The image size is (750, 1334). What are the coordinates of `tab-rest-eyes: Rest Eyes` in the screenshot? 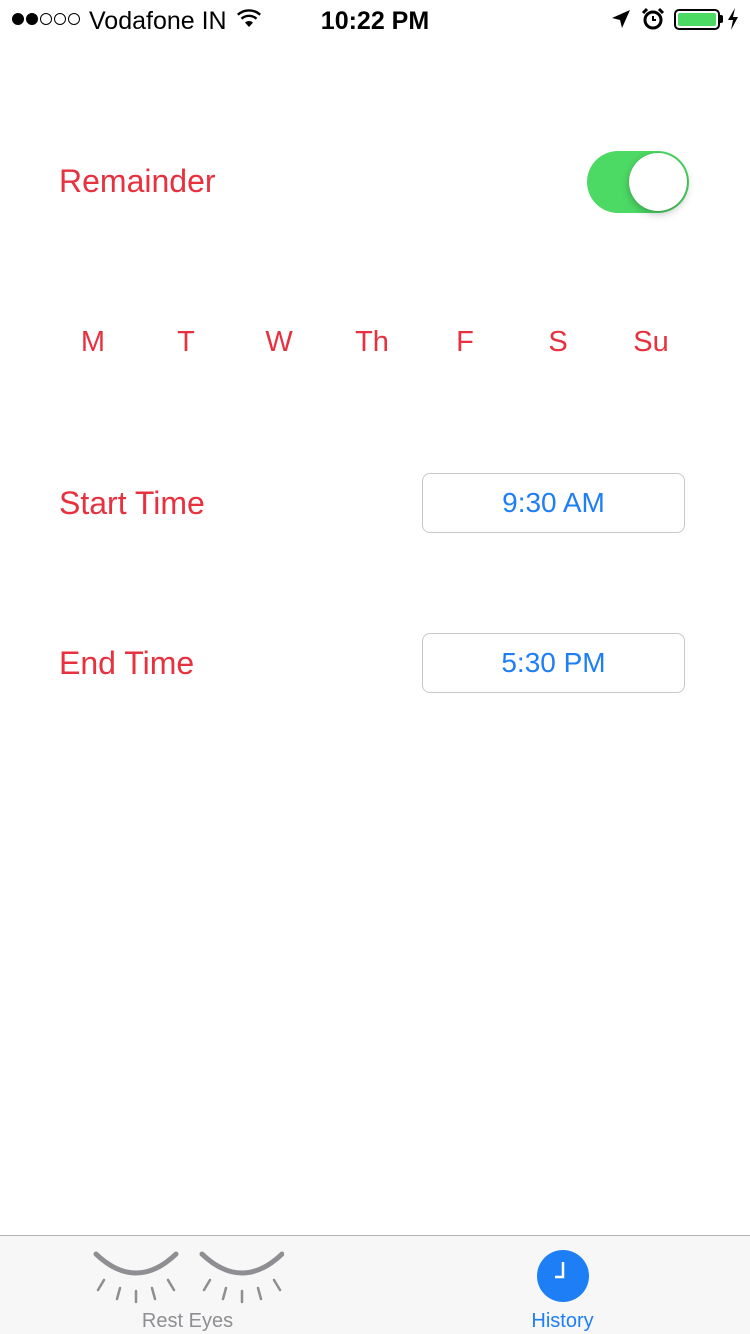 It's located at (187, 1285).